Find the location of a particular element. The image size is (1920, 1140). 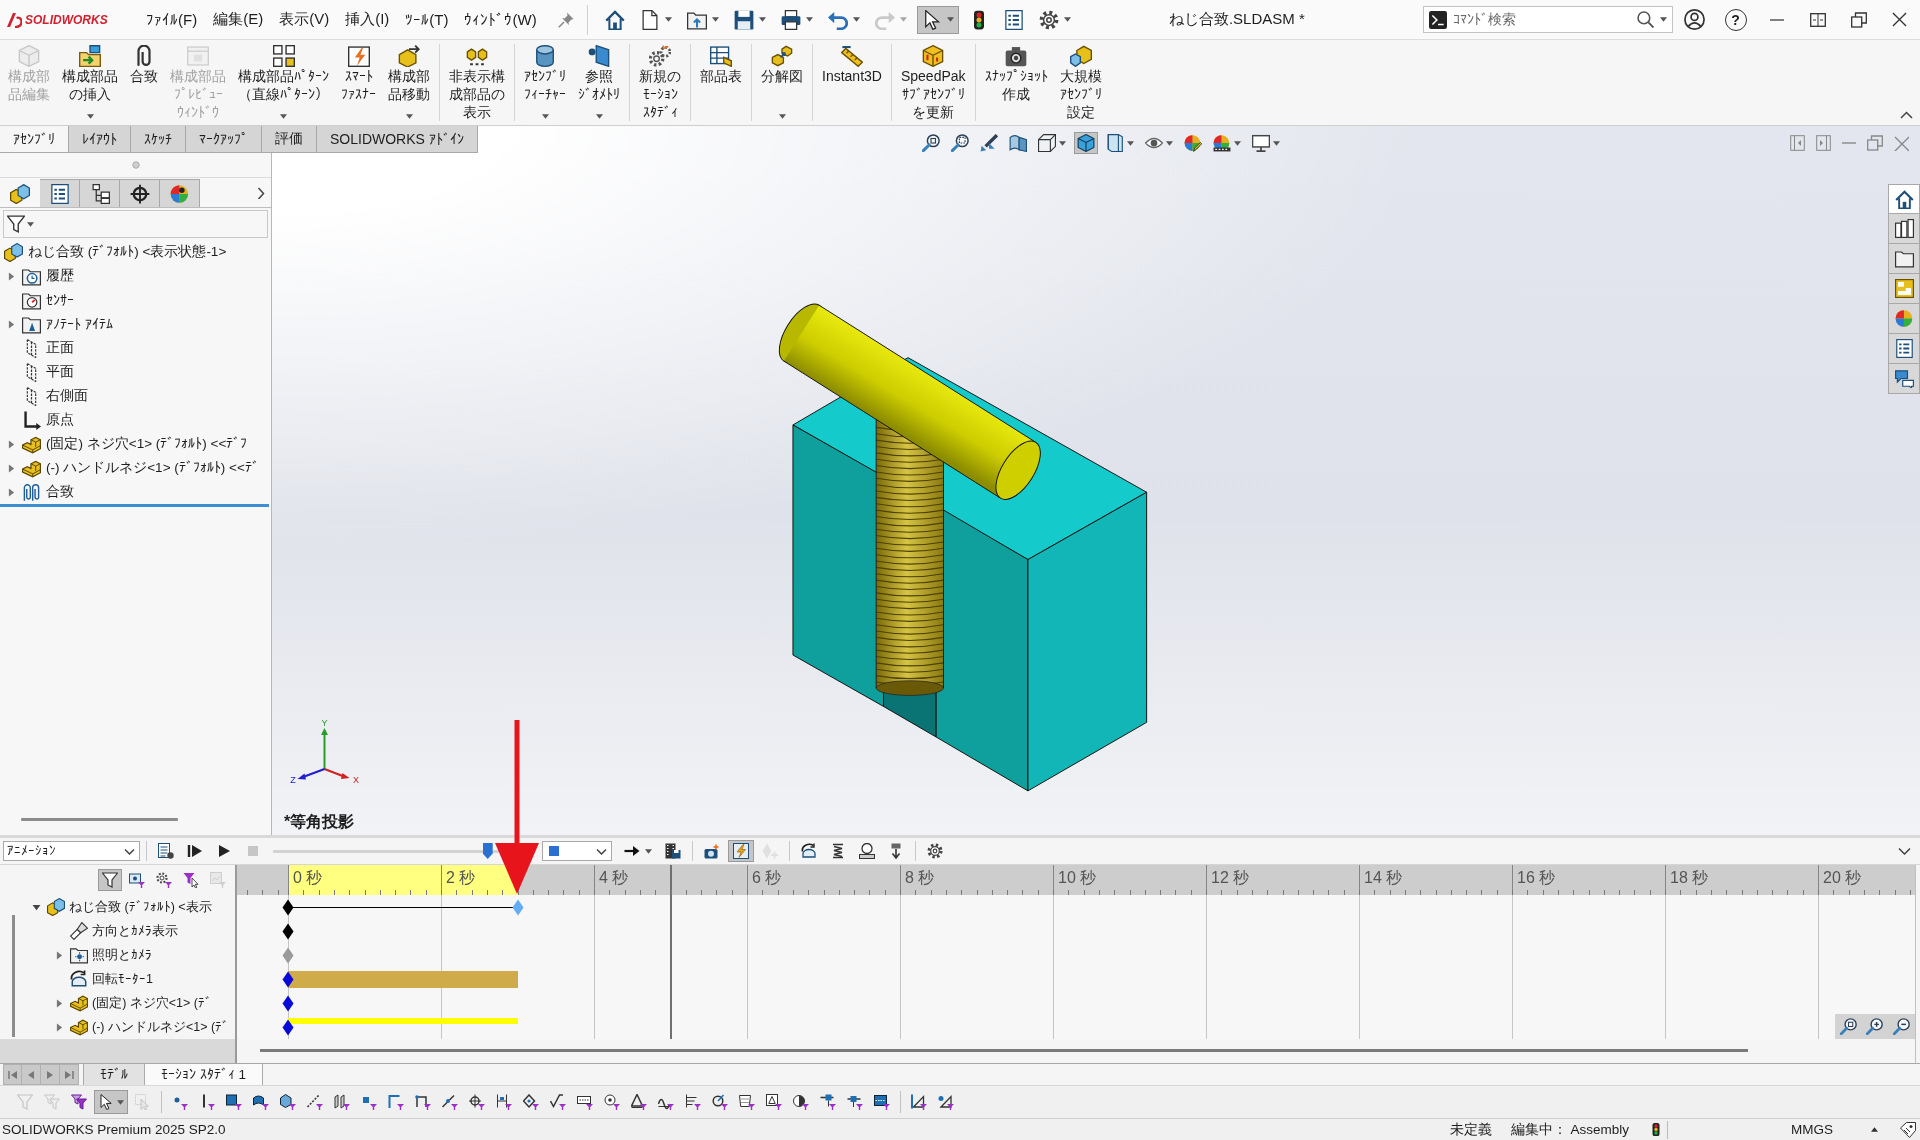

tree-item: ｾﾝｻｰ is located at coordinates (135, 300).